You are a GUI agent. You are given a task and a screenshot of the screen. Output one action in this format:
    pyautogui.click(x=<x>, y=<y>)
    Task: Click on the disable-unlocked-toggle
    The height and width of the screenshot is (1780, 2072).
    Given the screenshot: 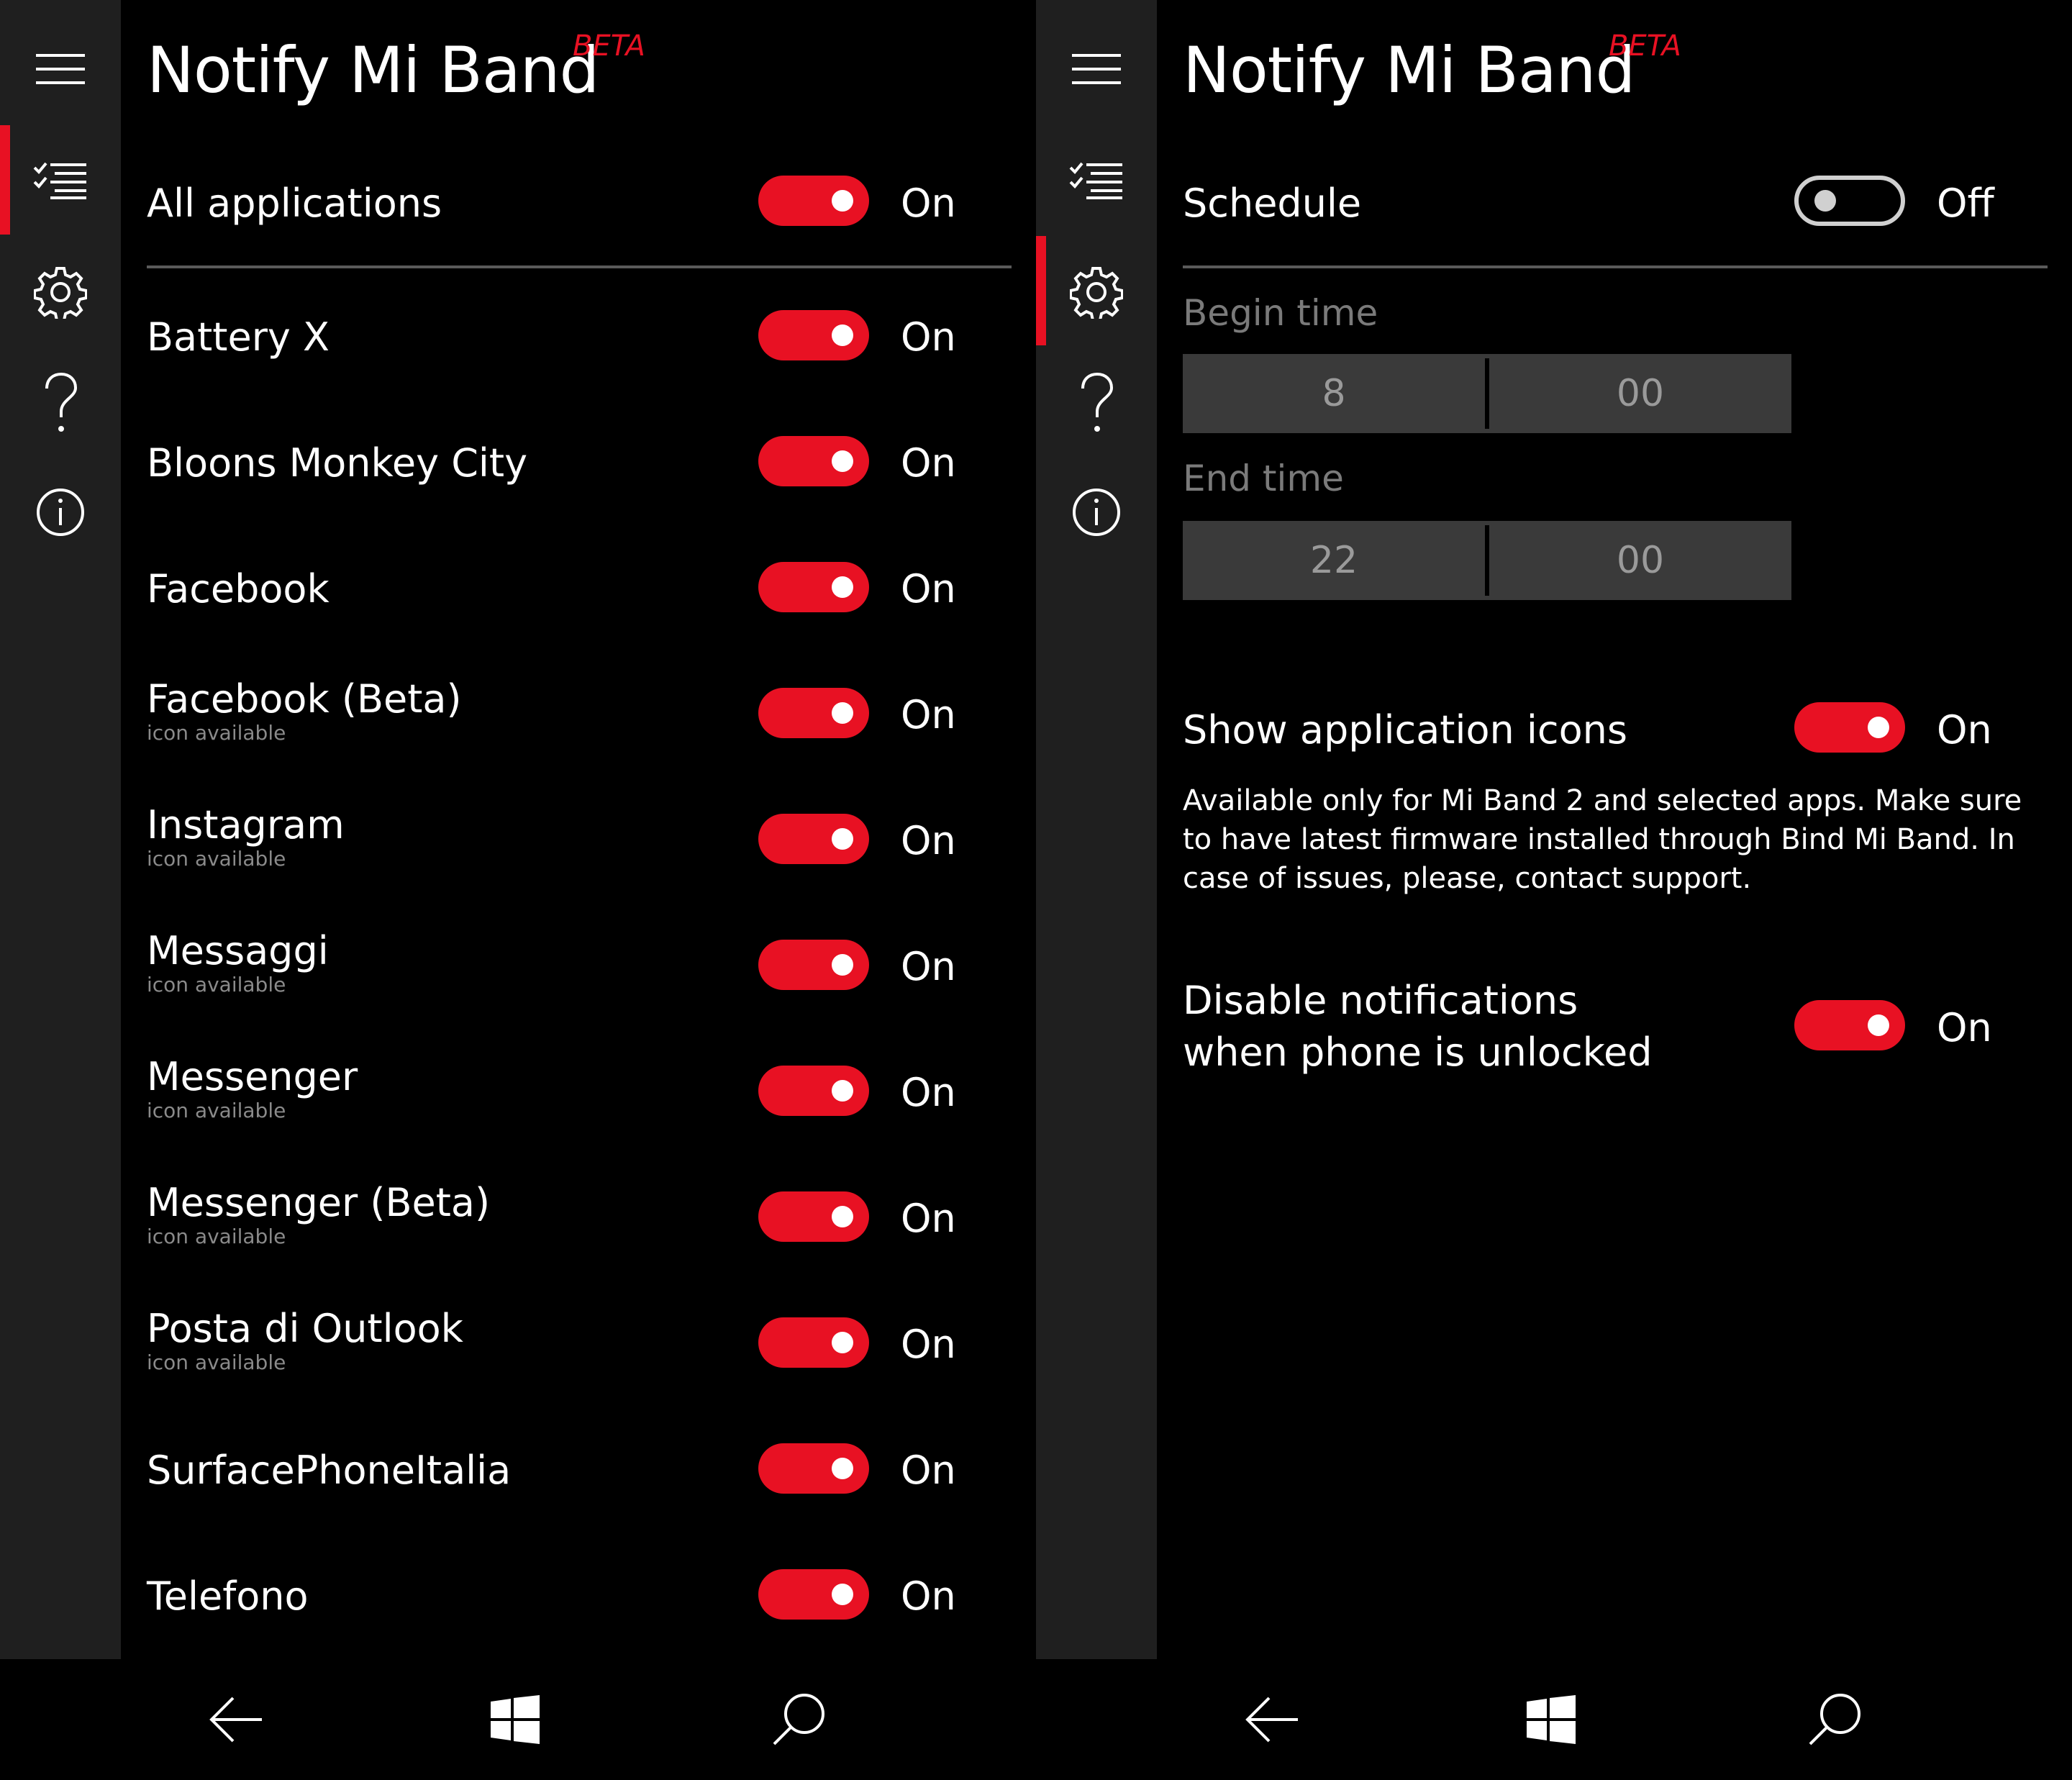 What is the action you would take?
    pyautogui.click(x=1850, y=1025)
    